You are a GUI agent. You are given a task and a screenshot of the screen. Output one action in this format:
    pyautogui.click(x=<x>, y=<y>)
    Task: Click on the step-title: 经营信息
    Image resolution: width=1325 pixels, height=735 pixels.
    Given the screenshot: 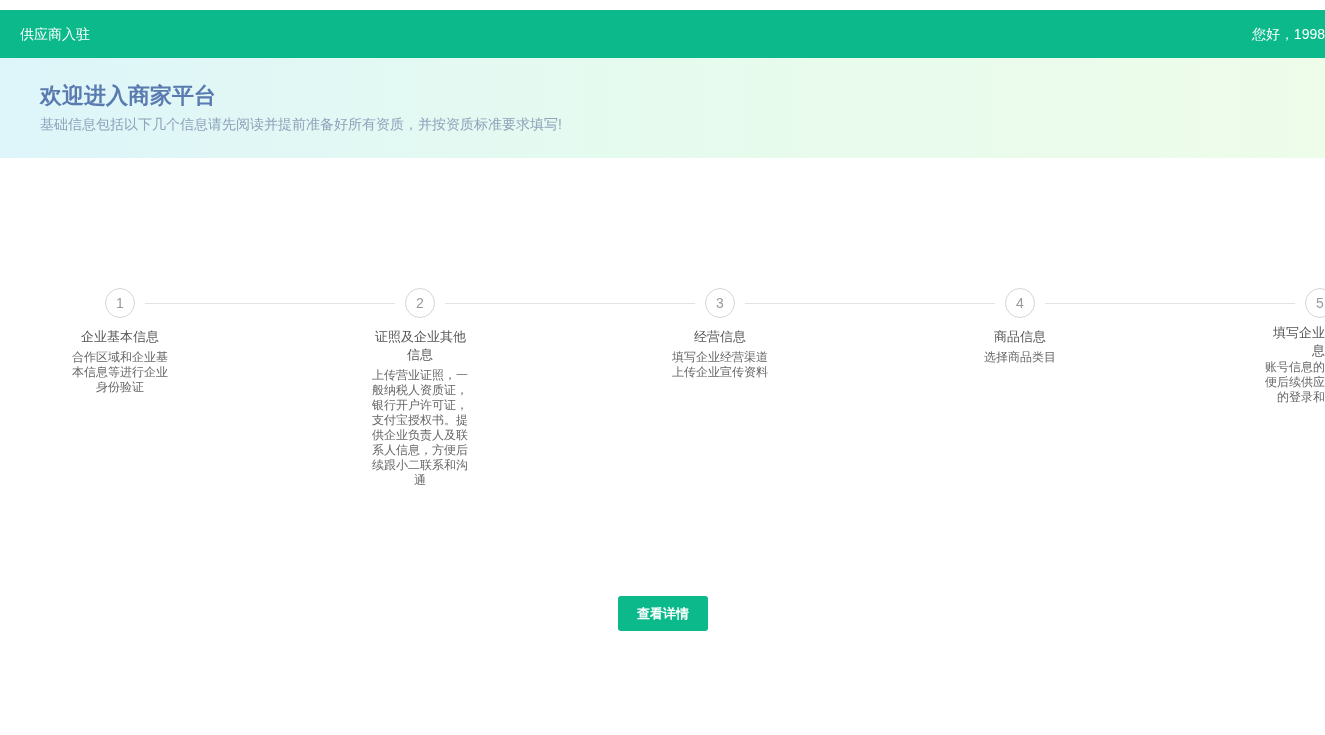 What is the action you would take?
    pyautogui.click(x=720, y=337)
    